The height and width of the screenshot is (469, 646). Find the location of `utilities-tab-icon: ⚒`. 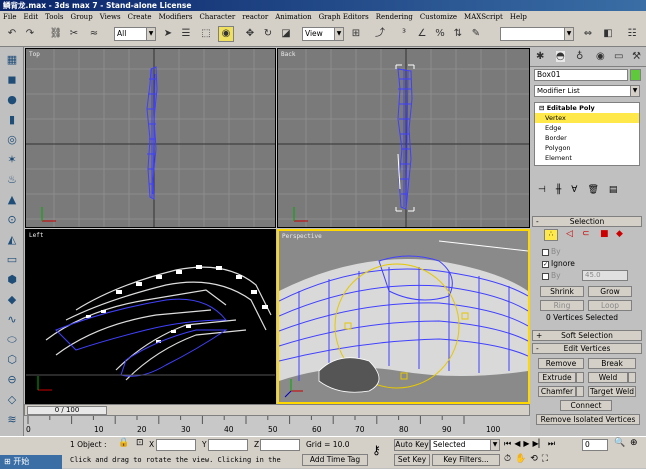

utilities-tab-icon: ⚒ is located at coordinates (636, 56).